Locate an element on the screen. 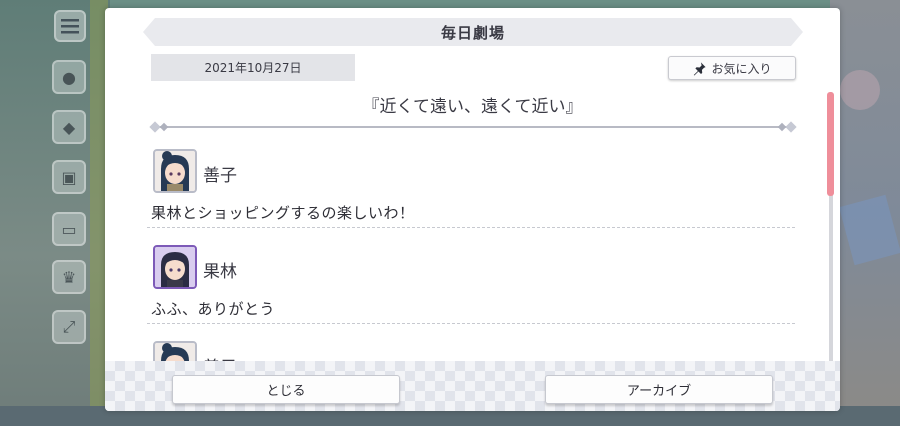 This screenshot has height=426, width=900. scrollbar-thumb is located at coordinates (830, 144).